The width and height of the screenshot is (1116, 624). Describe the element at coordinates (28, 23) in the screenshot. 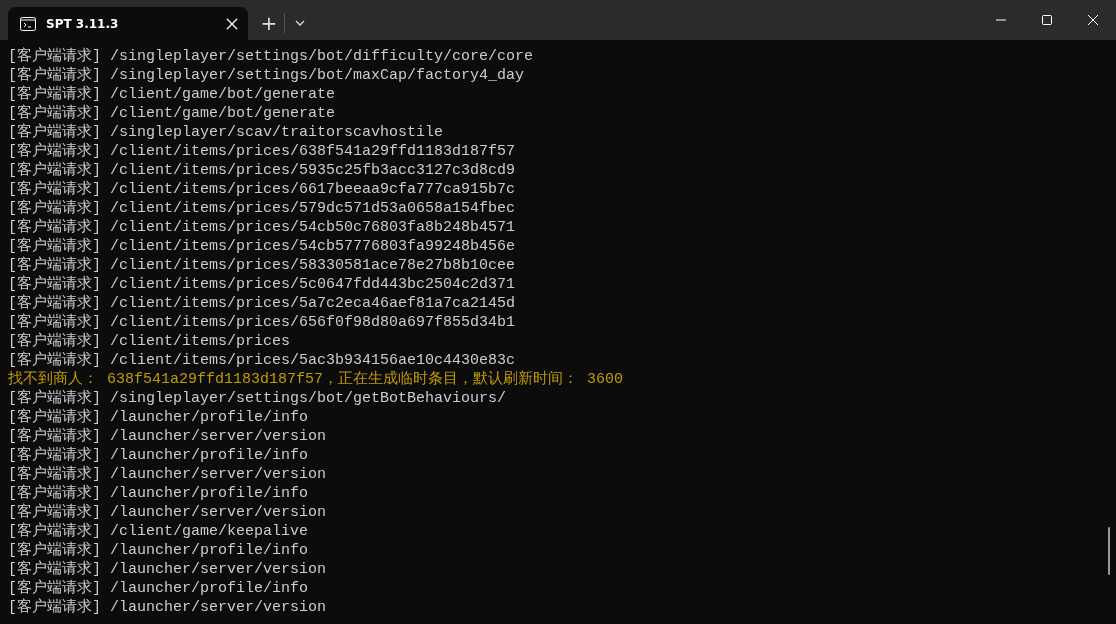

I see `console-icon` at that location.